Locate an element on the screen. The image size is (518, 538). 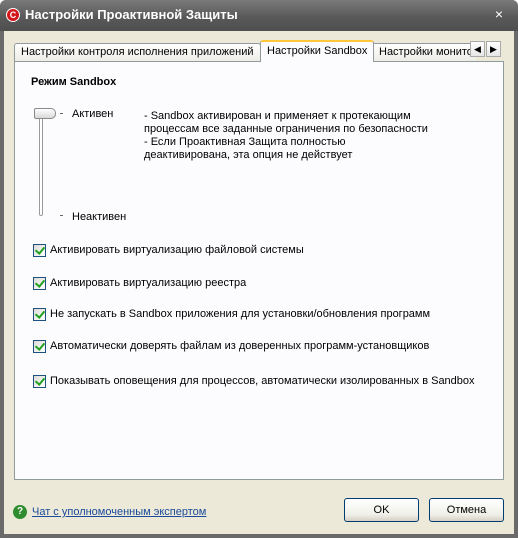
tab-scroll-left-icon: ◀ is located at coordinates (477, 49).